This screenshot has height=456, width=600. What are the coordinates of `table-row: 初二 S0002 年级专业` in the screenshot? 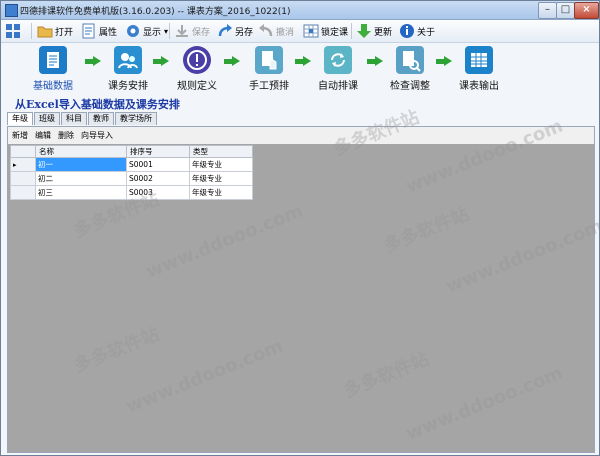 It's located at (131, 178).